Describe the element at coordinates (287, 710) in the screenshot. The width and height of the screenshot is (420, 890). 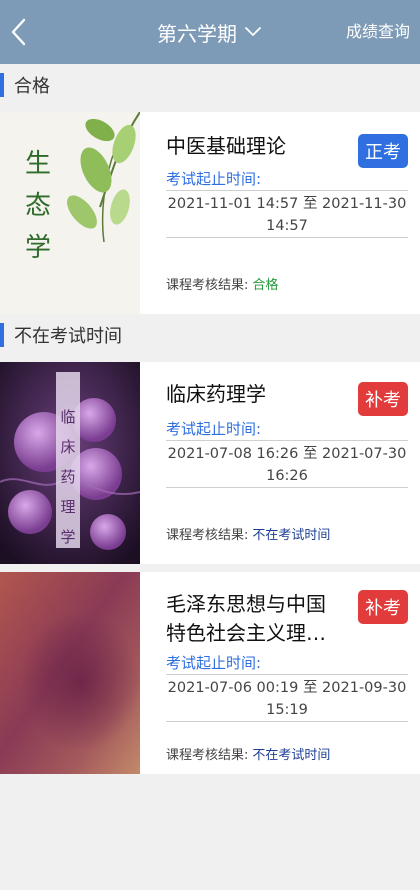
I see `exam-period-end: 15:19` at that location.